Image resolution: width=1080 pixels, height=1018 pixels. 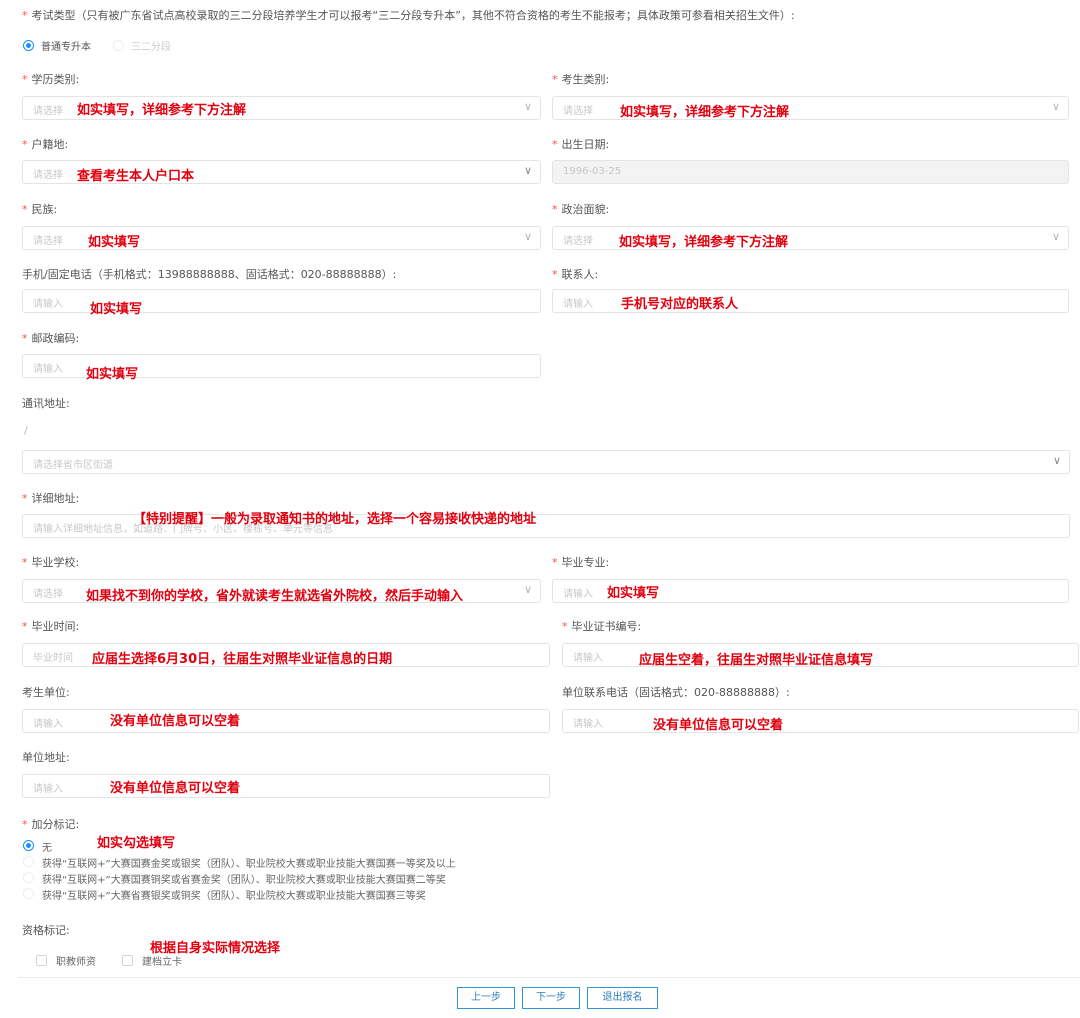 I want to click on postcode-label: * 邮政编码:, so click(x=51, y=338).